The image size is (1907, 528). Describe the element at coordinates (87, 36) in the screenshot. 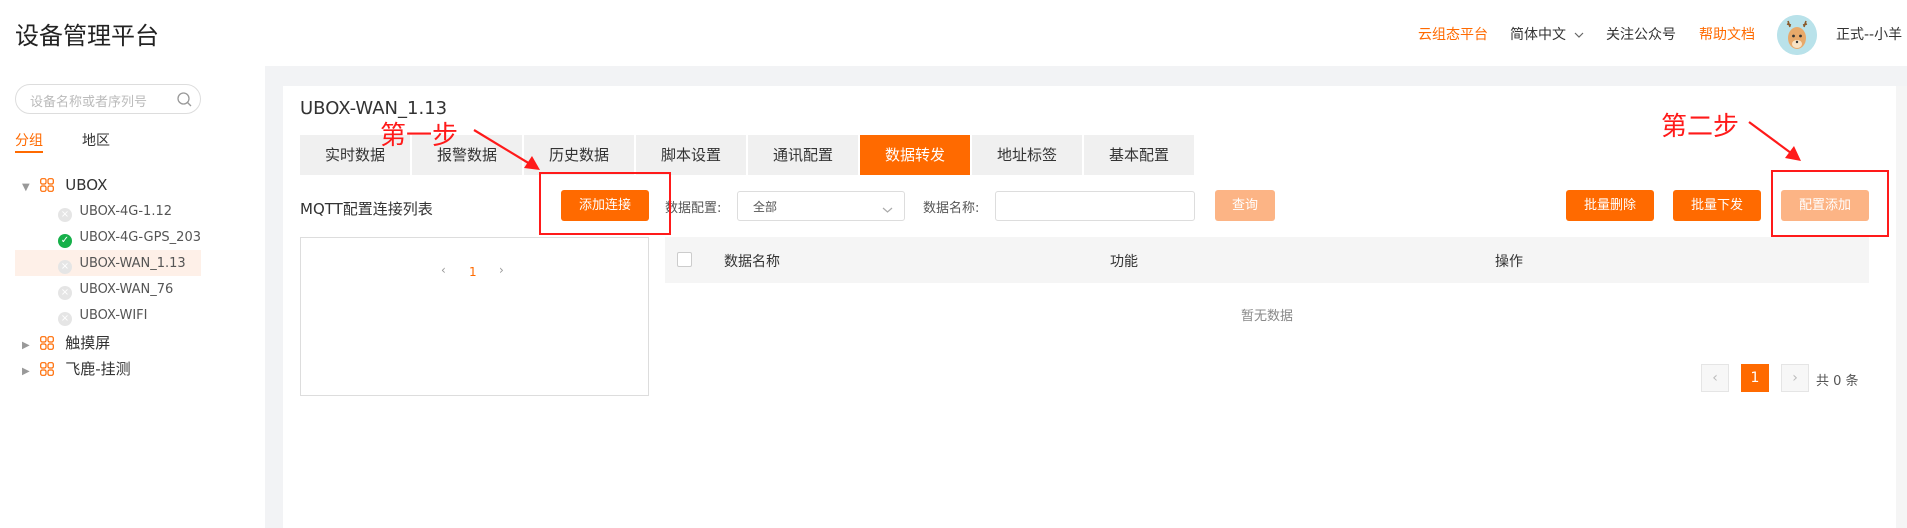

I see `app-title: 设备管理平台` at that location.